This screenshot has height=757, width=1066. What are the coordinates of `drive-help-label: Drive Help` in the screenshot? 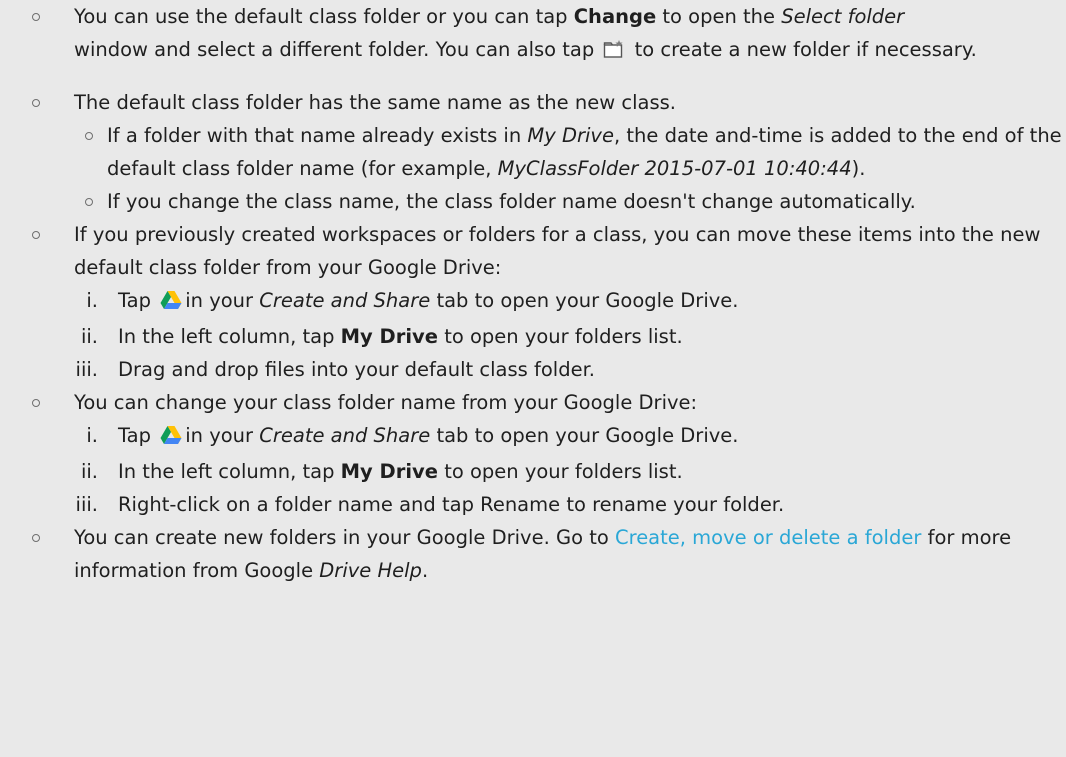 It's located at (370, 570).